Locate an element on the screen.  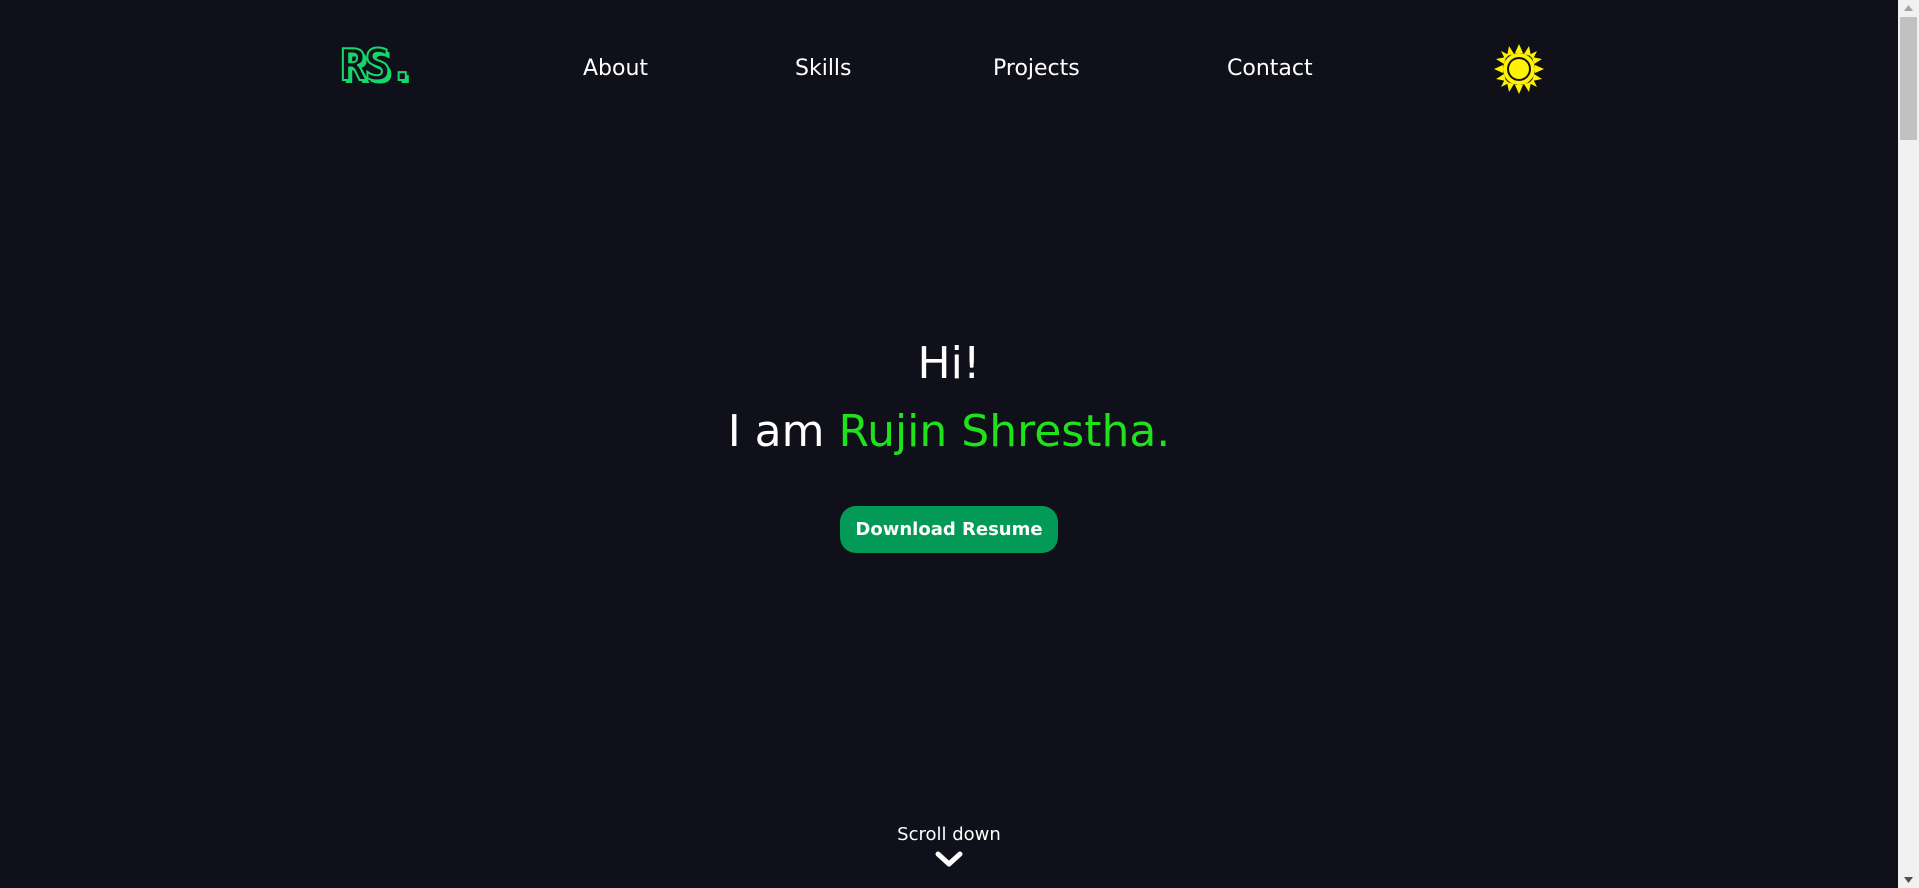
scroll-up-arrow-icon is located at coordinates (1908, 8).